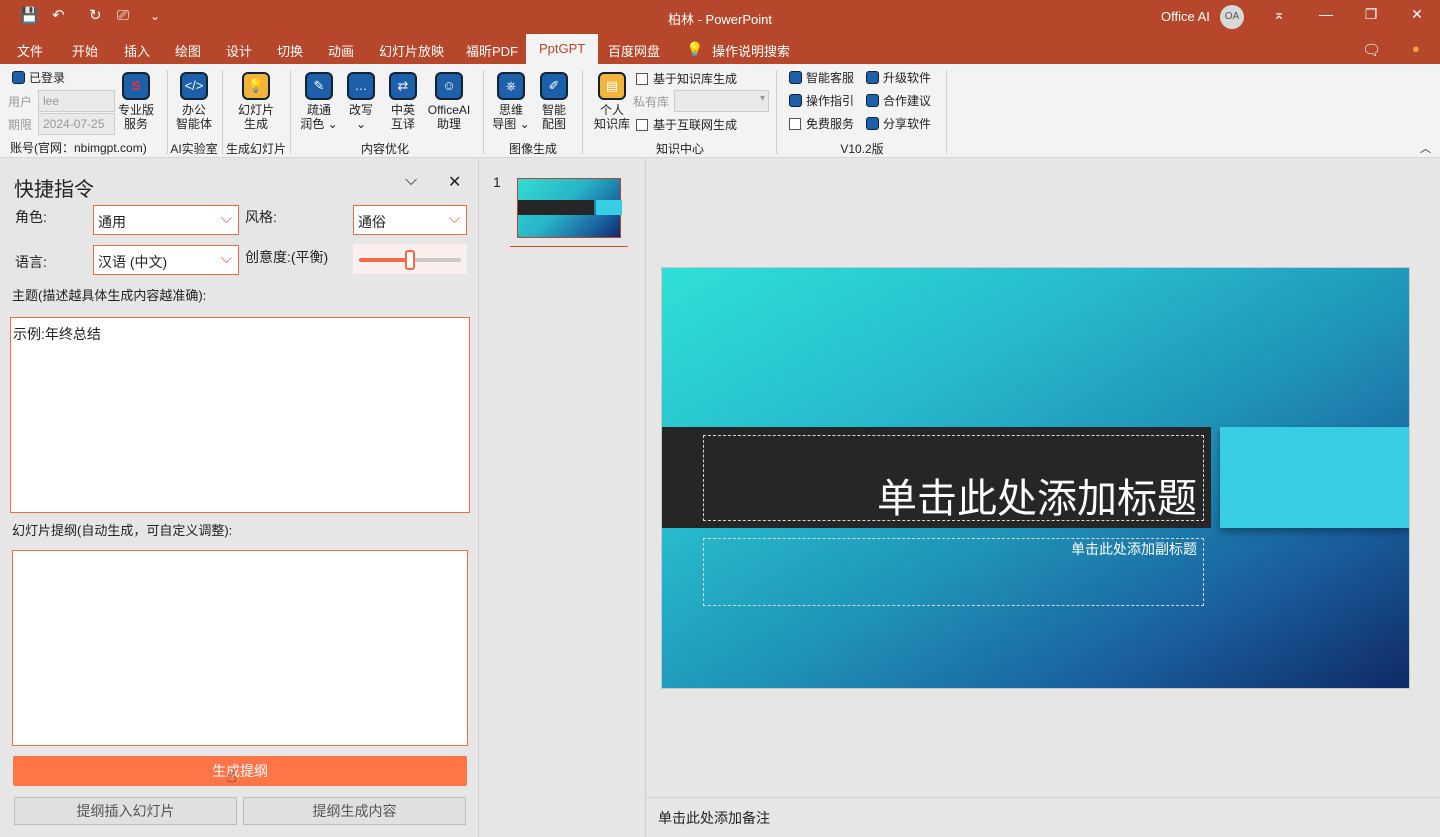 The height and width of the screenshot is (837, 1440). What do you see at coordinates (1185, 16) in the screenshot?
I see `office-ai-label: Office AI` at bounding box center [1185, 16].